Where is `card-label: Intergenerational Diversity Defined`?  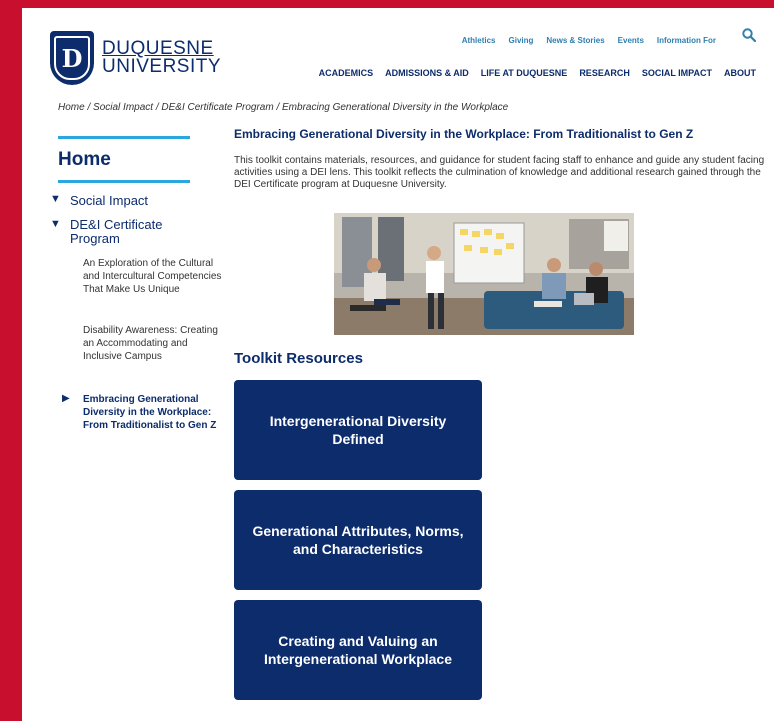 card-label: Intergenerational Diversity Defined is located at coordinates (358, 430).